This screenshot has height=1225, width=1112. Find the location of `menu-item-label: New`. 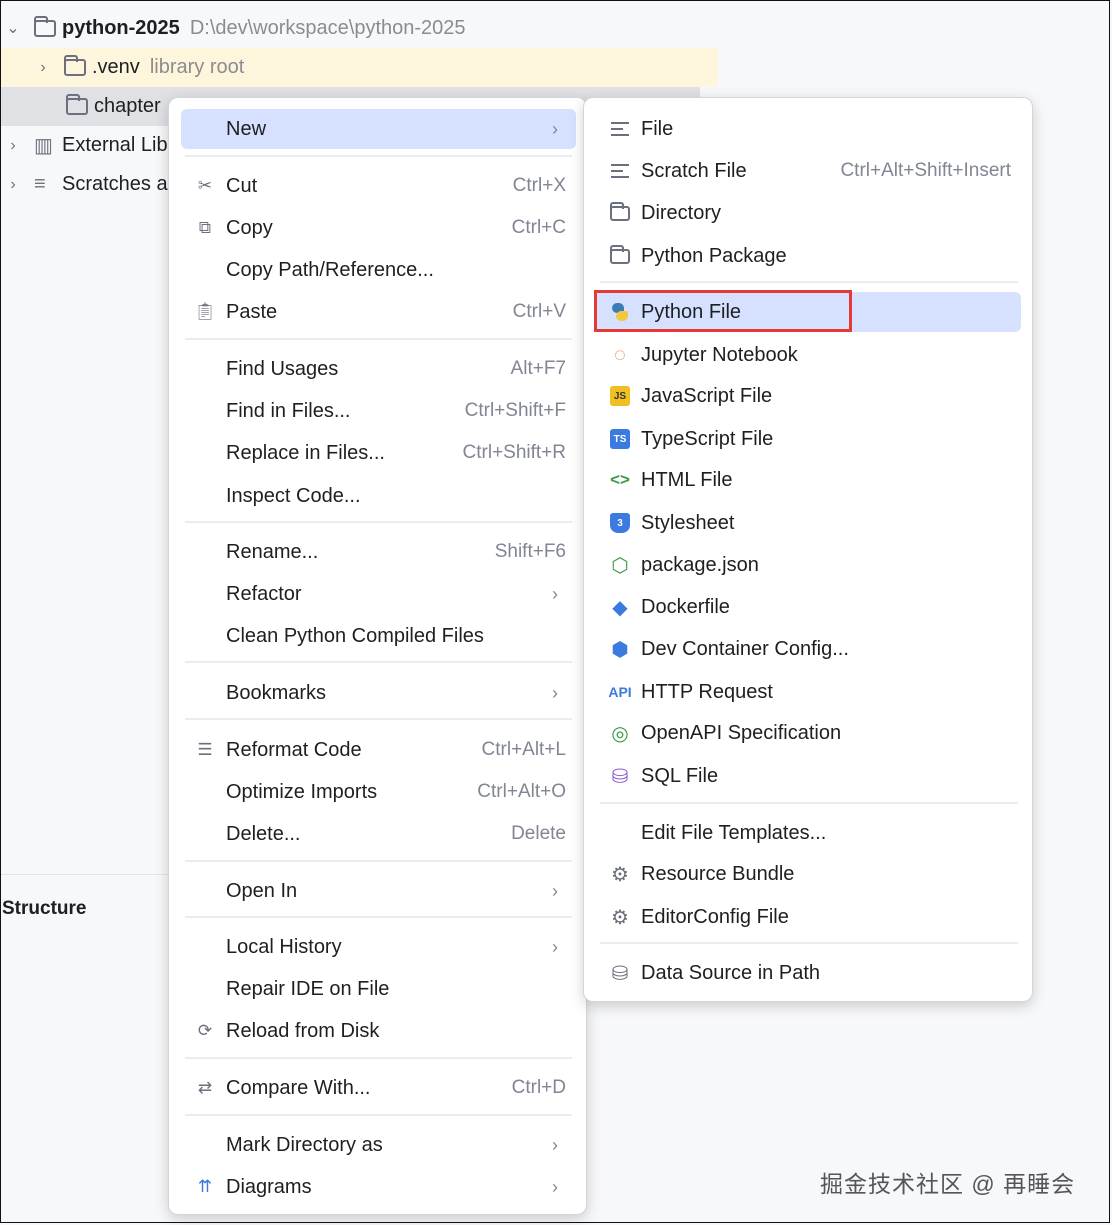

menu-item-label: New is located at coordinates (246, 128).